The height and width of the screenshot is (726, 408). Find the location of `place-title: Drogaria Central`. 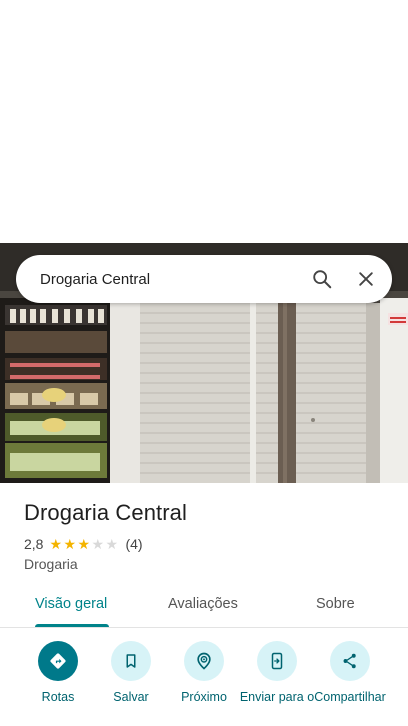

place-title: Drogaria Central is located at coordinates (106, 512).